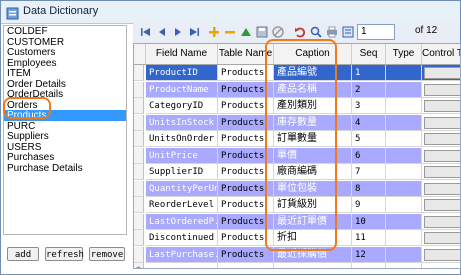  Describe the element at coordinates (369, 89) in the screenshot. I see `cell-seq: 2` at that location.